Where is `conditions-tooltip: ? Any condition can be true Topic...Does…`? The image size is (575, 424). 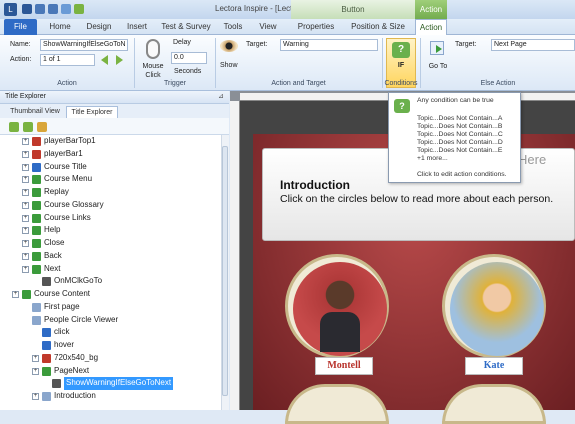
conditions-tooltip: ? Any condition can be true Topic...Does… is located at coordinates (454, 137).